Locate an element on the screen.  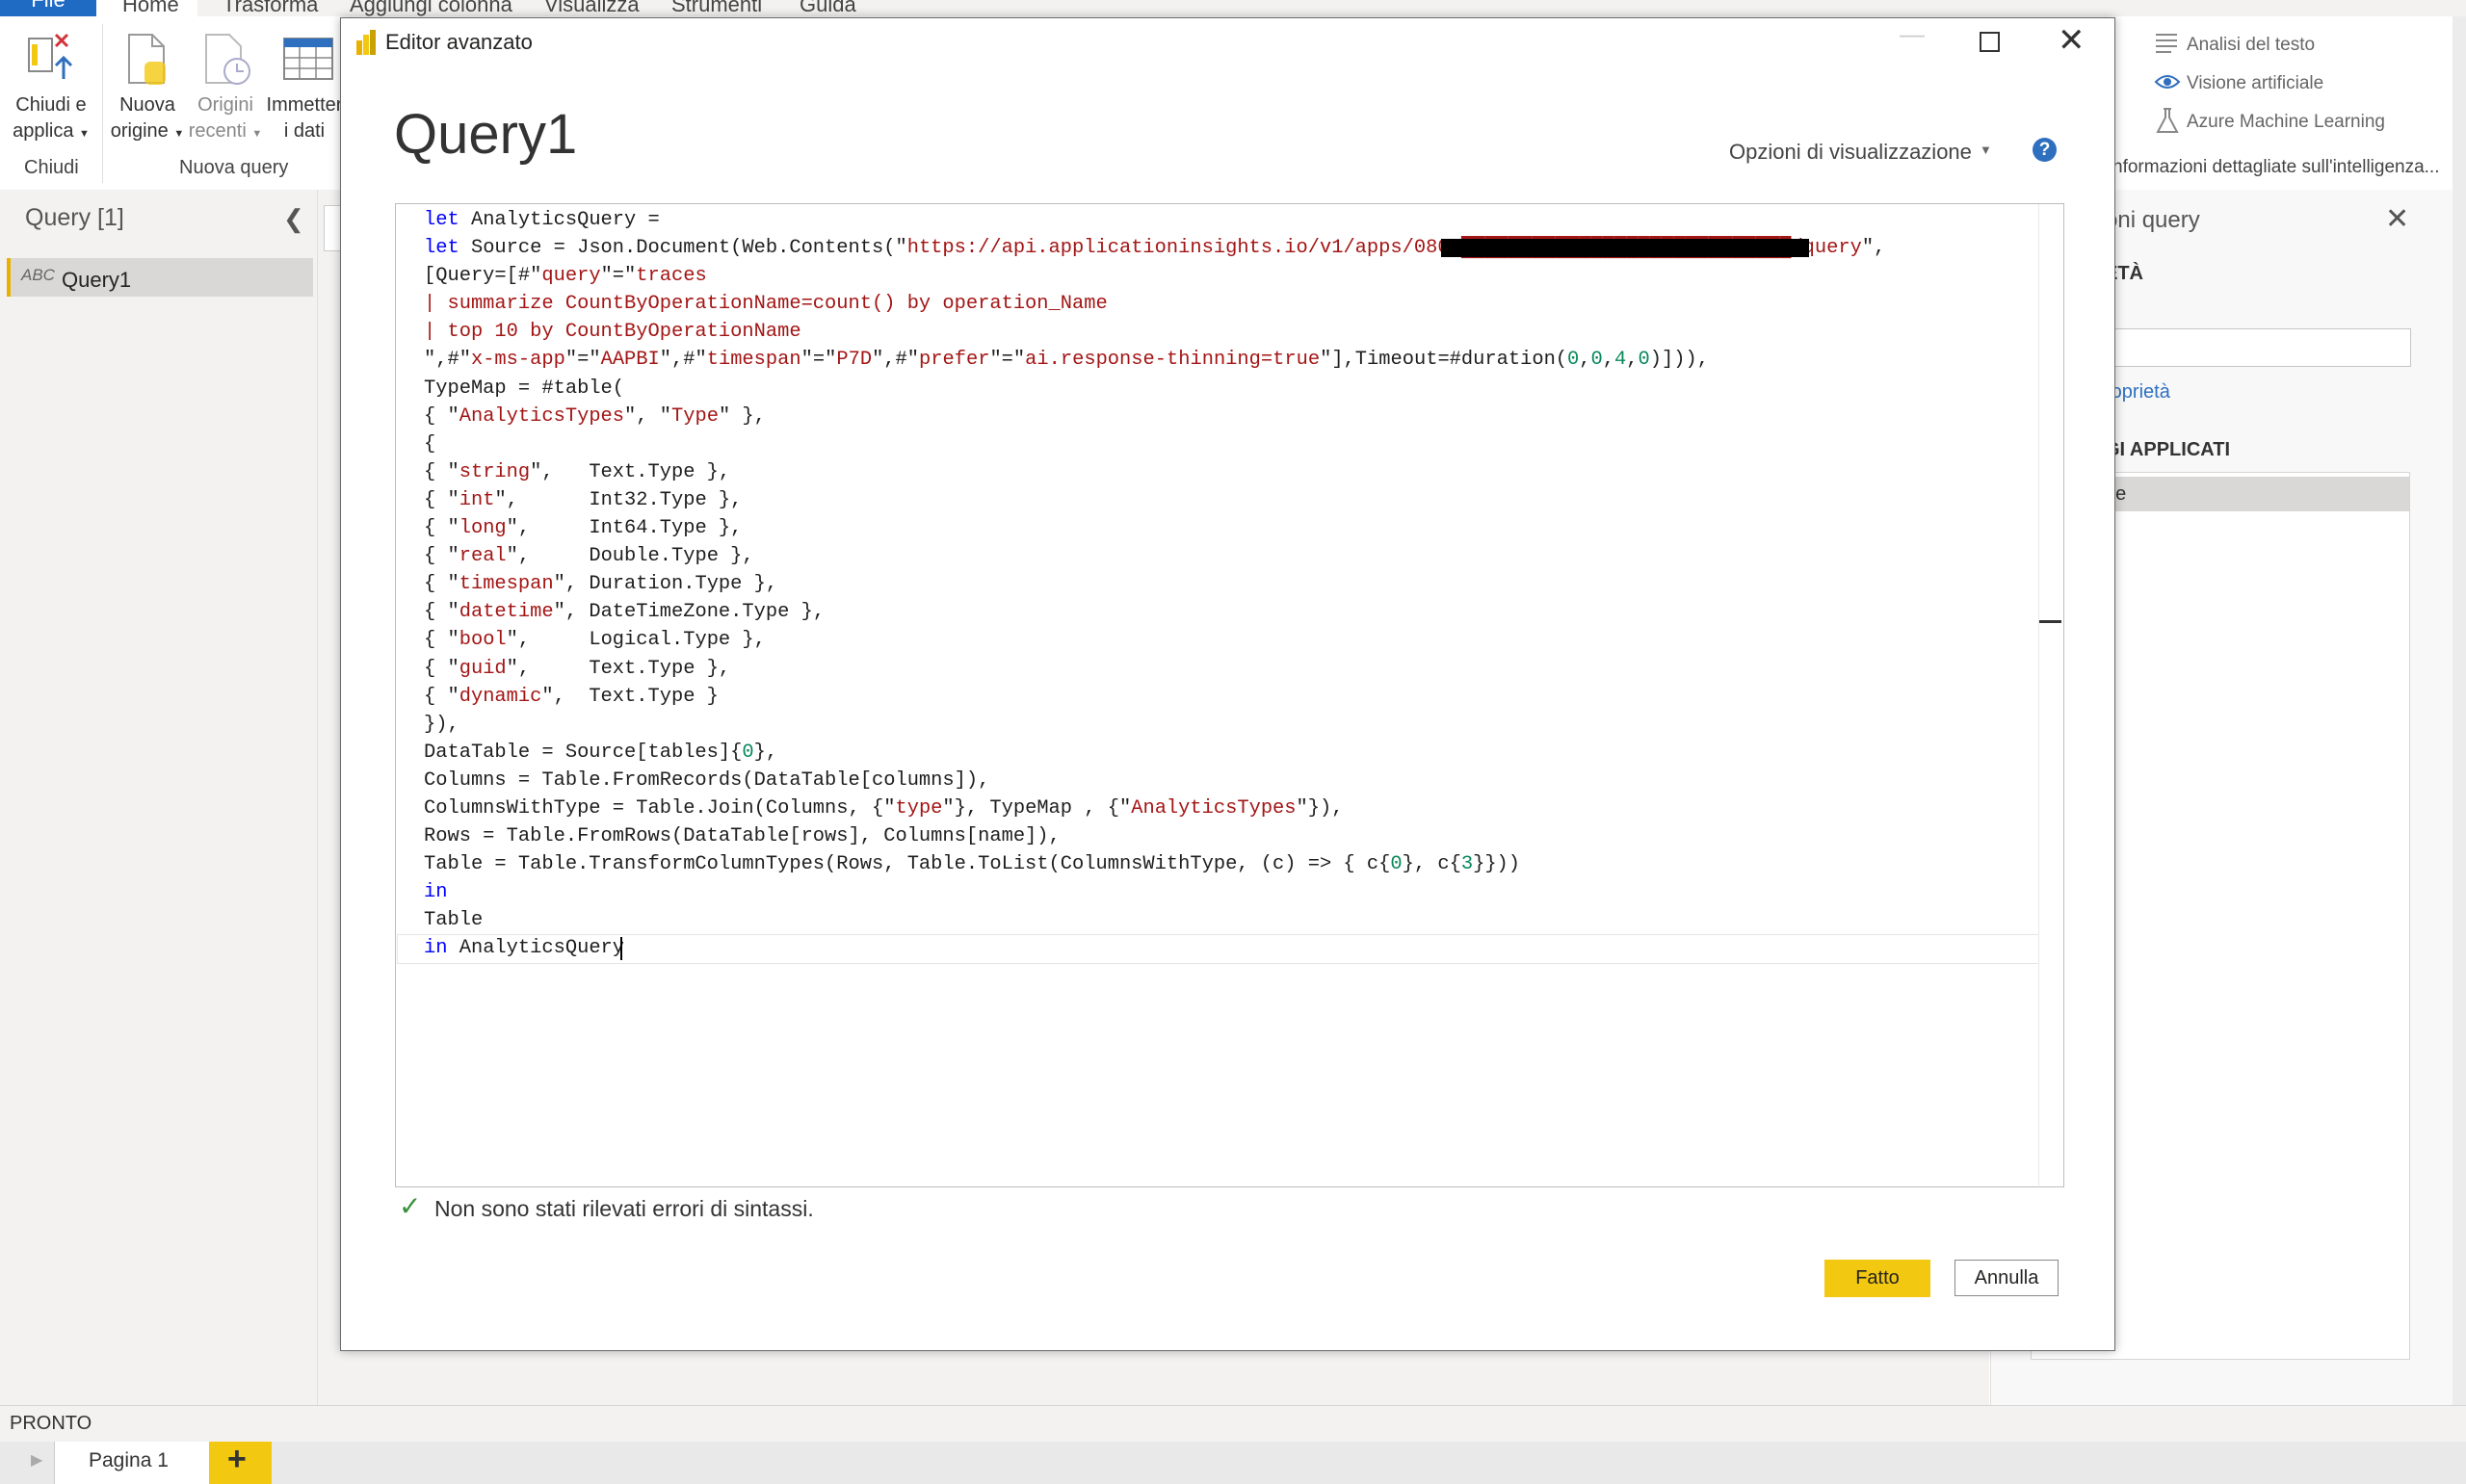
menu-tab-file-label: File is located at coordinates (48, 6).